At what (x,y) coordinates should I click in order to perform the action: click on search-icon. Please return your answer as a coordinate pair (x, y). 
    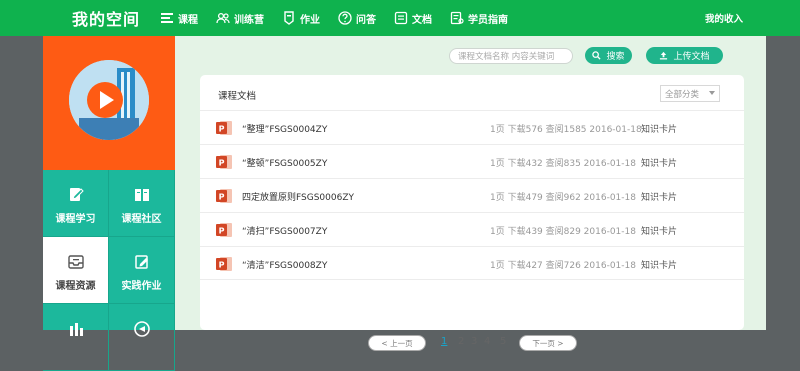
    Looking at the image, I should click on (597, 55).